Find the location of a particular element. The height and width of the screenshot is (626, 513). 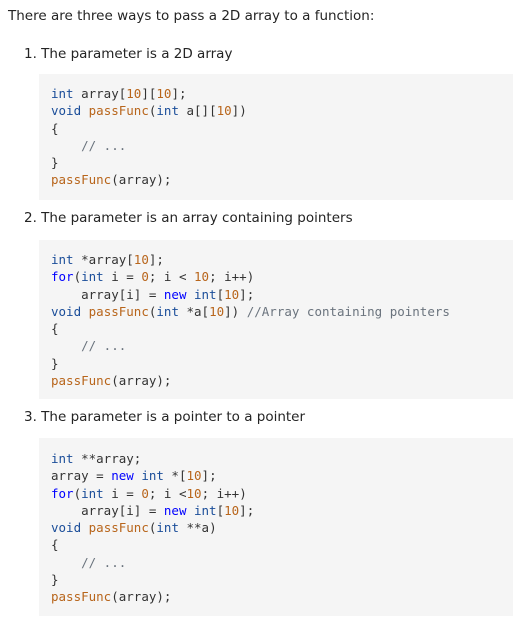

code-token: array[ is located at coordinates (100, 93).